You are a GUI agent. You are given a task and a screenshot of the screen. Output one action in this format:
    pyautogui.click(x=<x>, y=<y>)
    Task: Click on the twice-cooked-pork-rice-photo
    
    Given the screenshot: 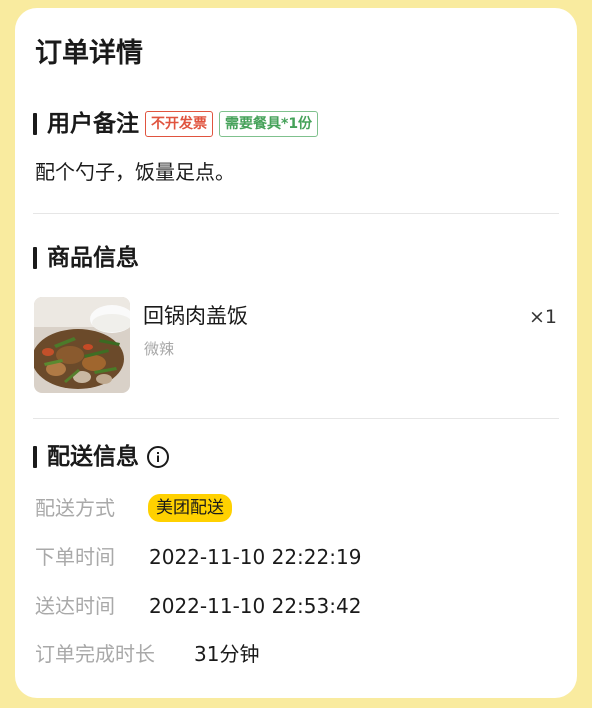 What is the action you would take?
    pyautogui.click(x=82, y=345)
    